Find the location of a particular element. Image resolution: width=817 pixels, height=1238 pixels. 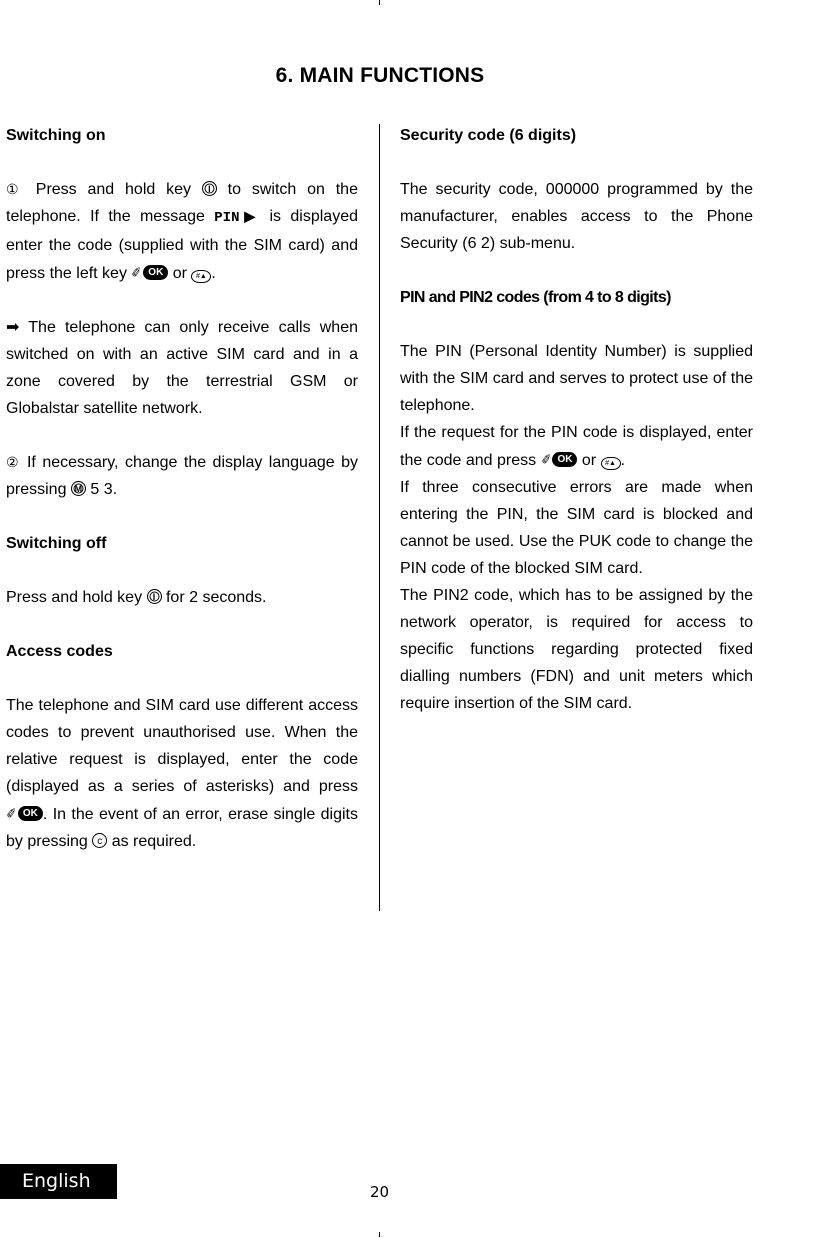

arrow-right-icon: ➡ is located at coordinates (13, 327).